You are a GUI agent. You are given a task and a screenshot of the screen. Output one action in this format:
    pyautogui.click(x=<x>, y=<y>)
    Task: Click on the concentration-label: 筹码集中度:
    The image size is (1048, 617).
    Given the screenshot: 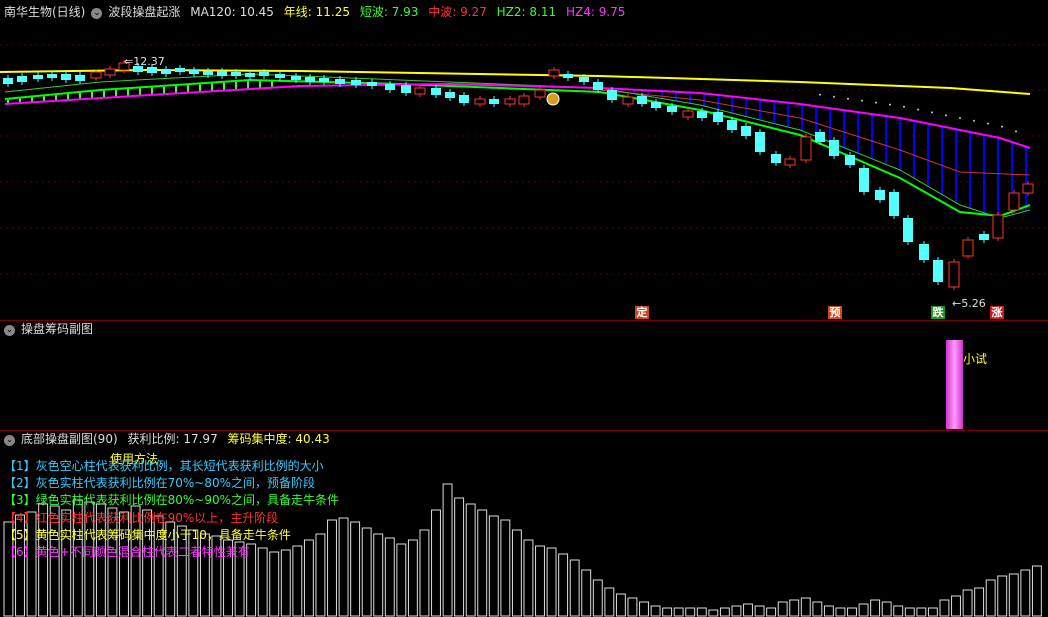 What is the action you would take?
    pyautogui.click(x=259, y=439)
    